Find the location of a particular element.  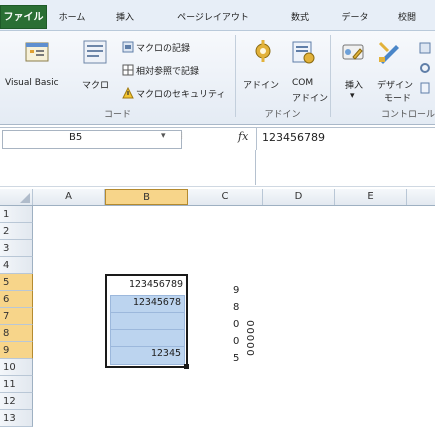

cell-b6: 12345678 is located at coordinates (157, 302).